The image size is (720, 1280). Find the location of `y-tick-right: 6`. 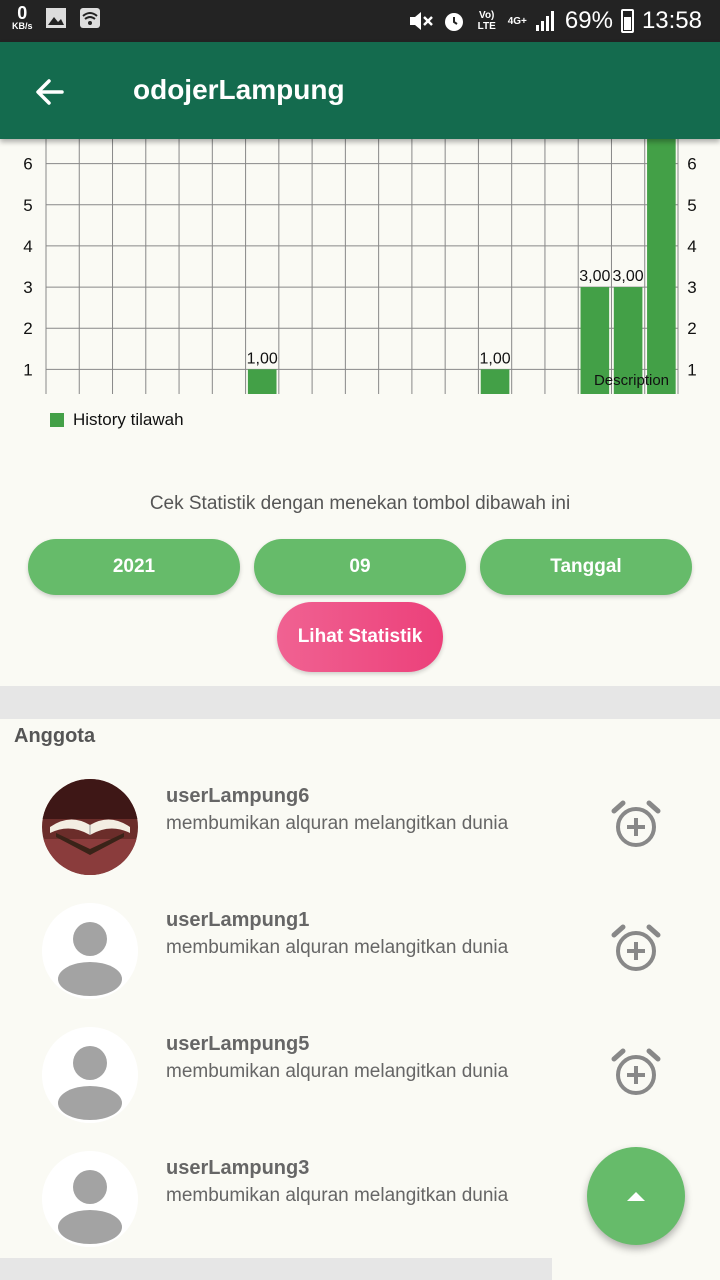

y-tick-right: 6 is located at coordinates (691, 164).